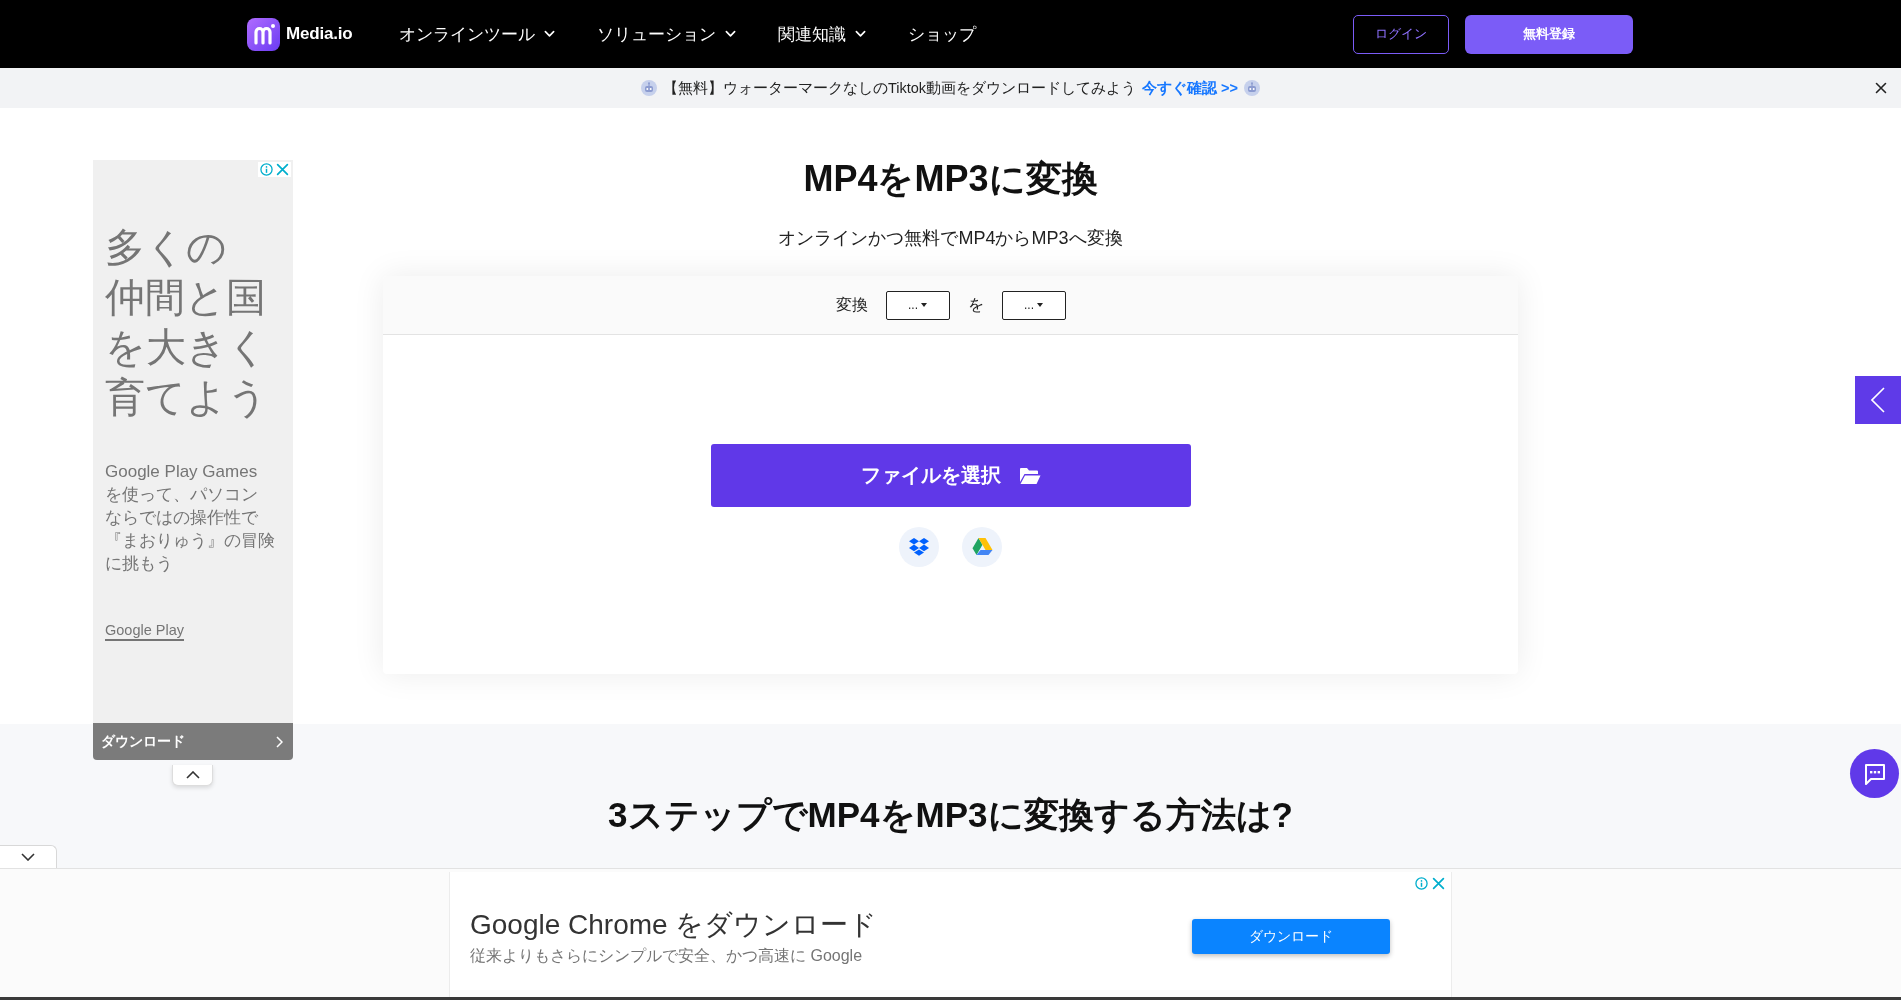 Image resolution: width=1901 pixels, height=1000 pixels. I want to click on nav-menu-item: ショップ, so click(942, 34).